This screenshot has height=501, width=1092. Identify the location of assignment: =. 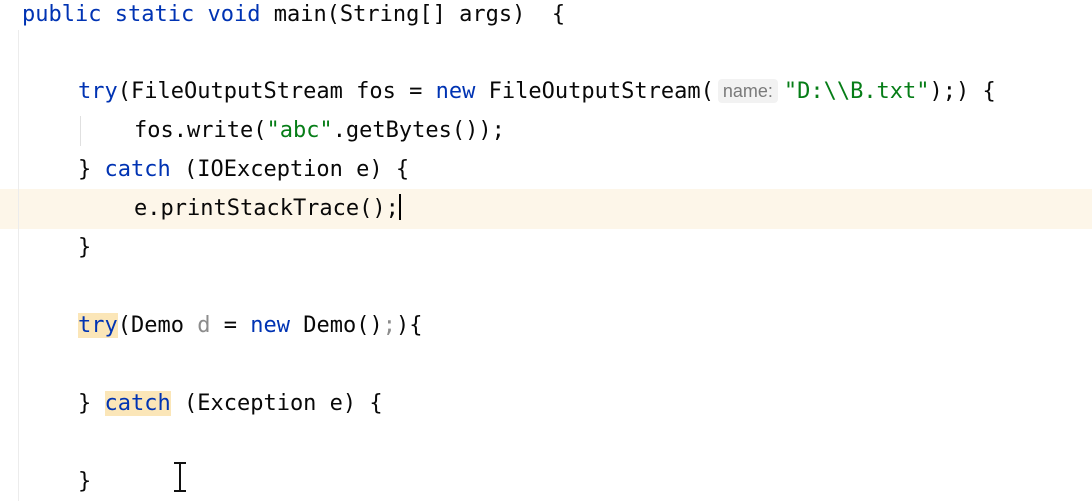
(230, 325).